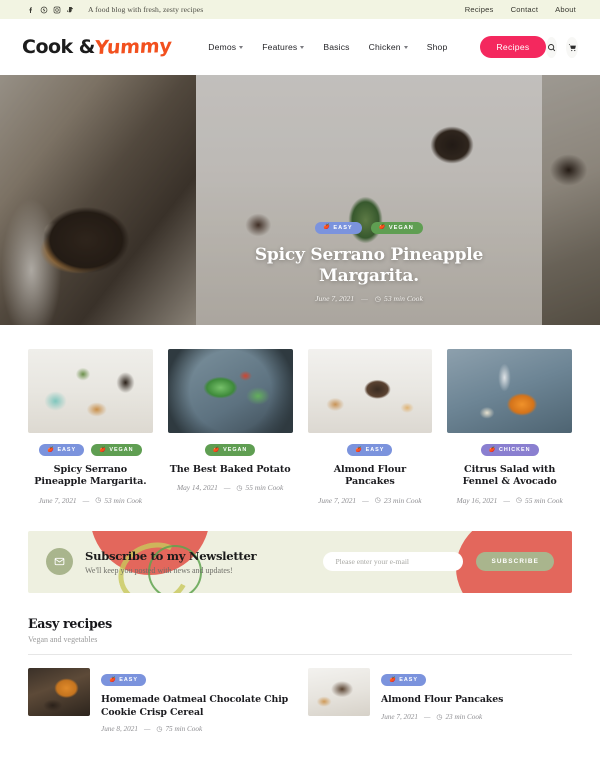 The image size is (600, 769). I want to click on top-link-recipes: Recipes, so click(479, 9).